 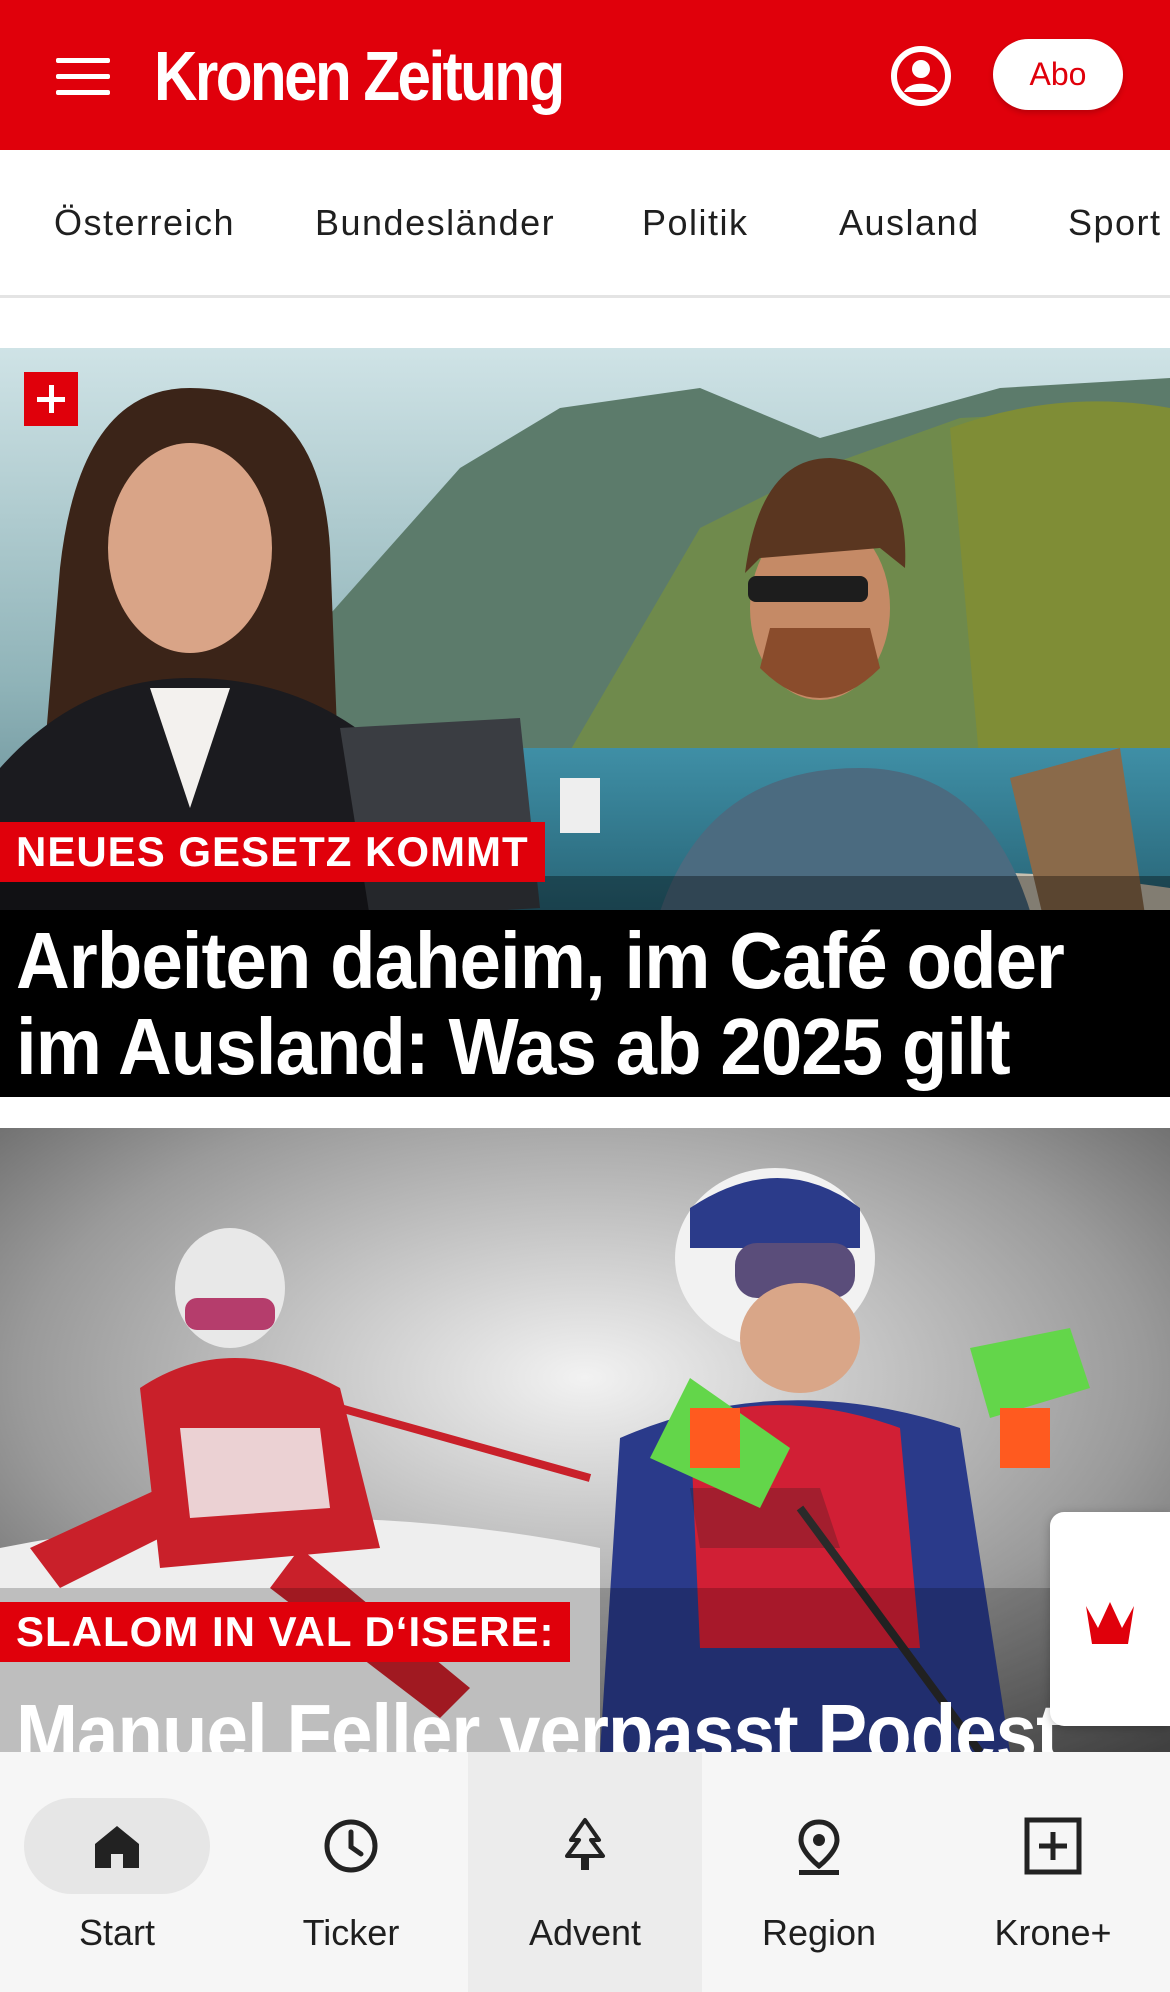 I want to click on tab-label: Krone+, so click(x=1053, y=1932).